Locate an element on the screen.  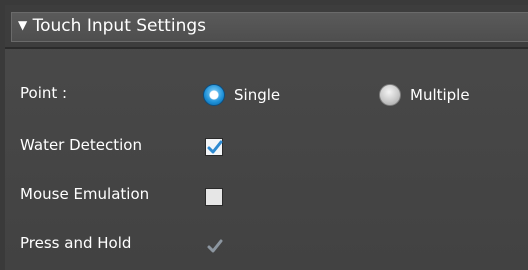
press-and-hold-label: Press and Hold is located at coordinates (76, 243).